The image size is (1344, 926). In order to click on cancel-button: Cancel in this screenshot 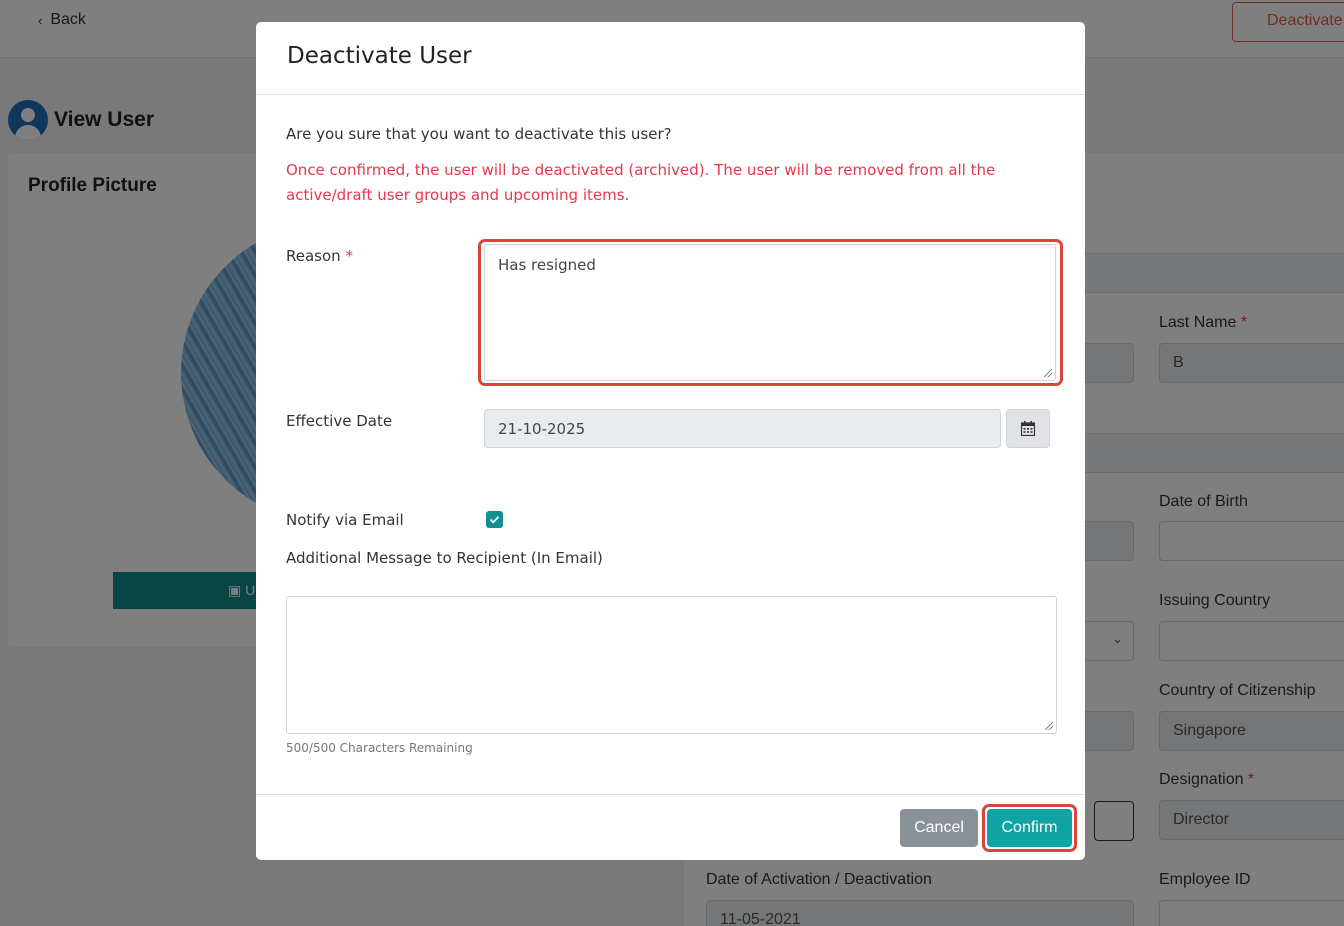, I will do `click(939, 828)`.